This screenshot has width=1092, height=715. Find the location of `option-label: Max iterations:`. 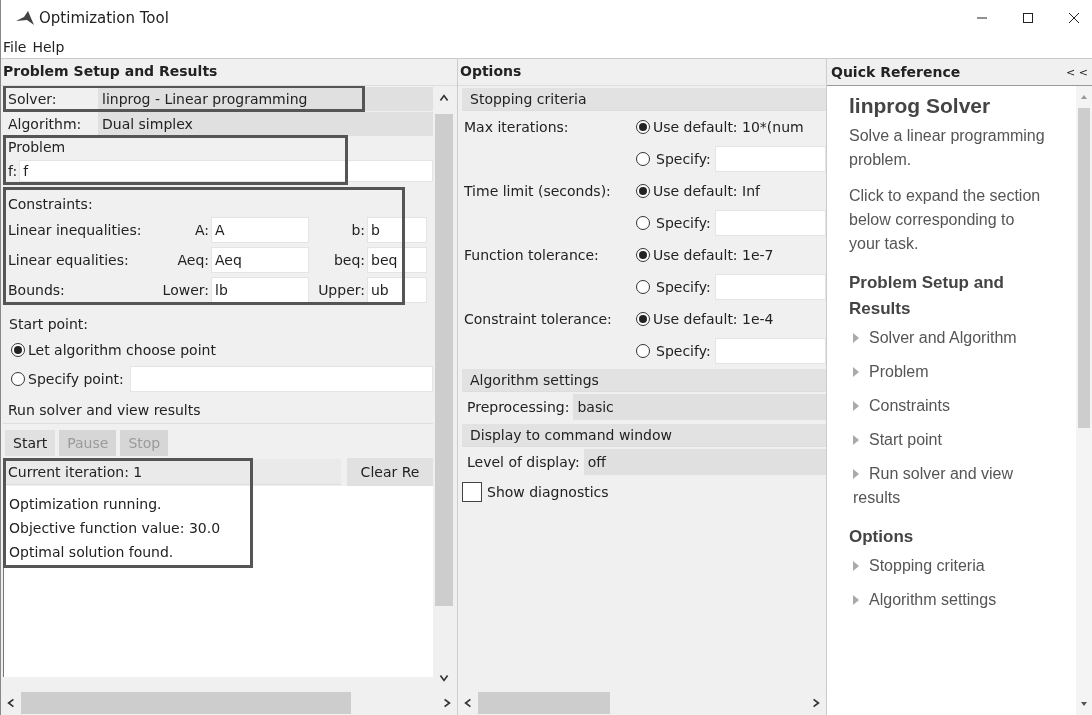

option-label: Max iterations: is located at coordinates (516, 127).